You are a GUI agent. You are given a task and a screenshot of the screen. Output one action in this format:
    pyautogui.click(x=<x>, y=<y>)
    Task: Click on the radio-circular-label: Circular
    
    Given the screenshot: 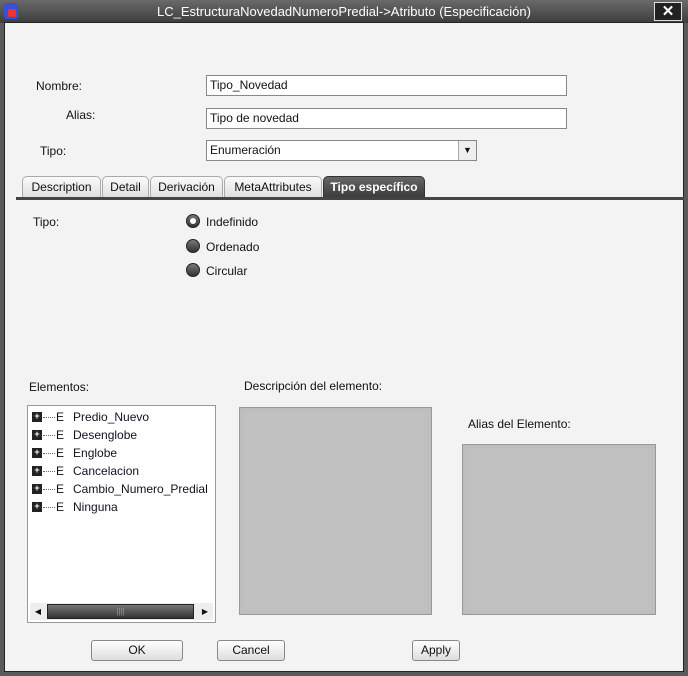 What is the action you would take?
    pyautogui.click(x=226, y=271)
    